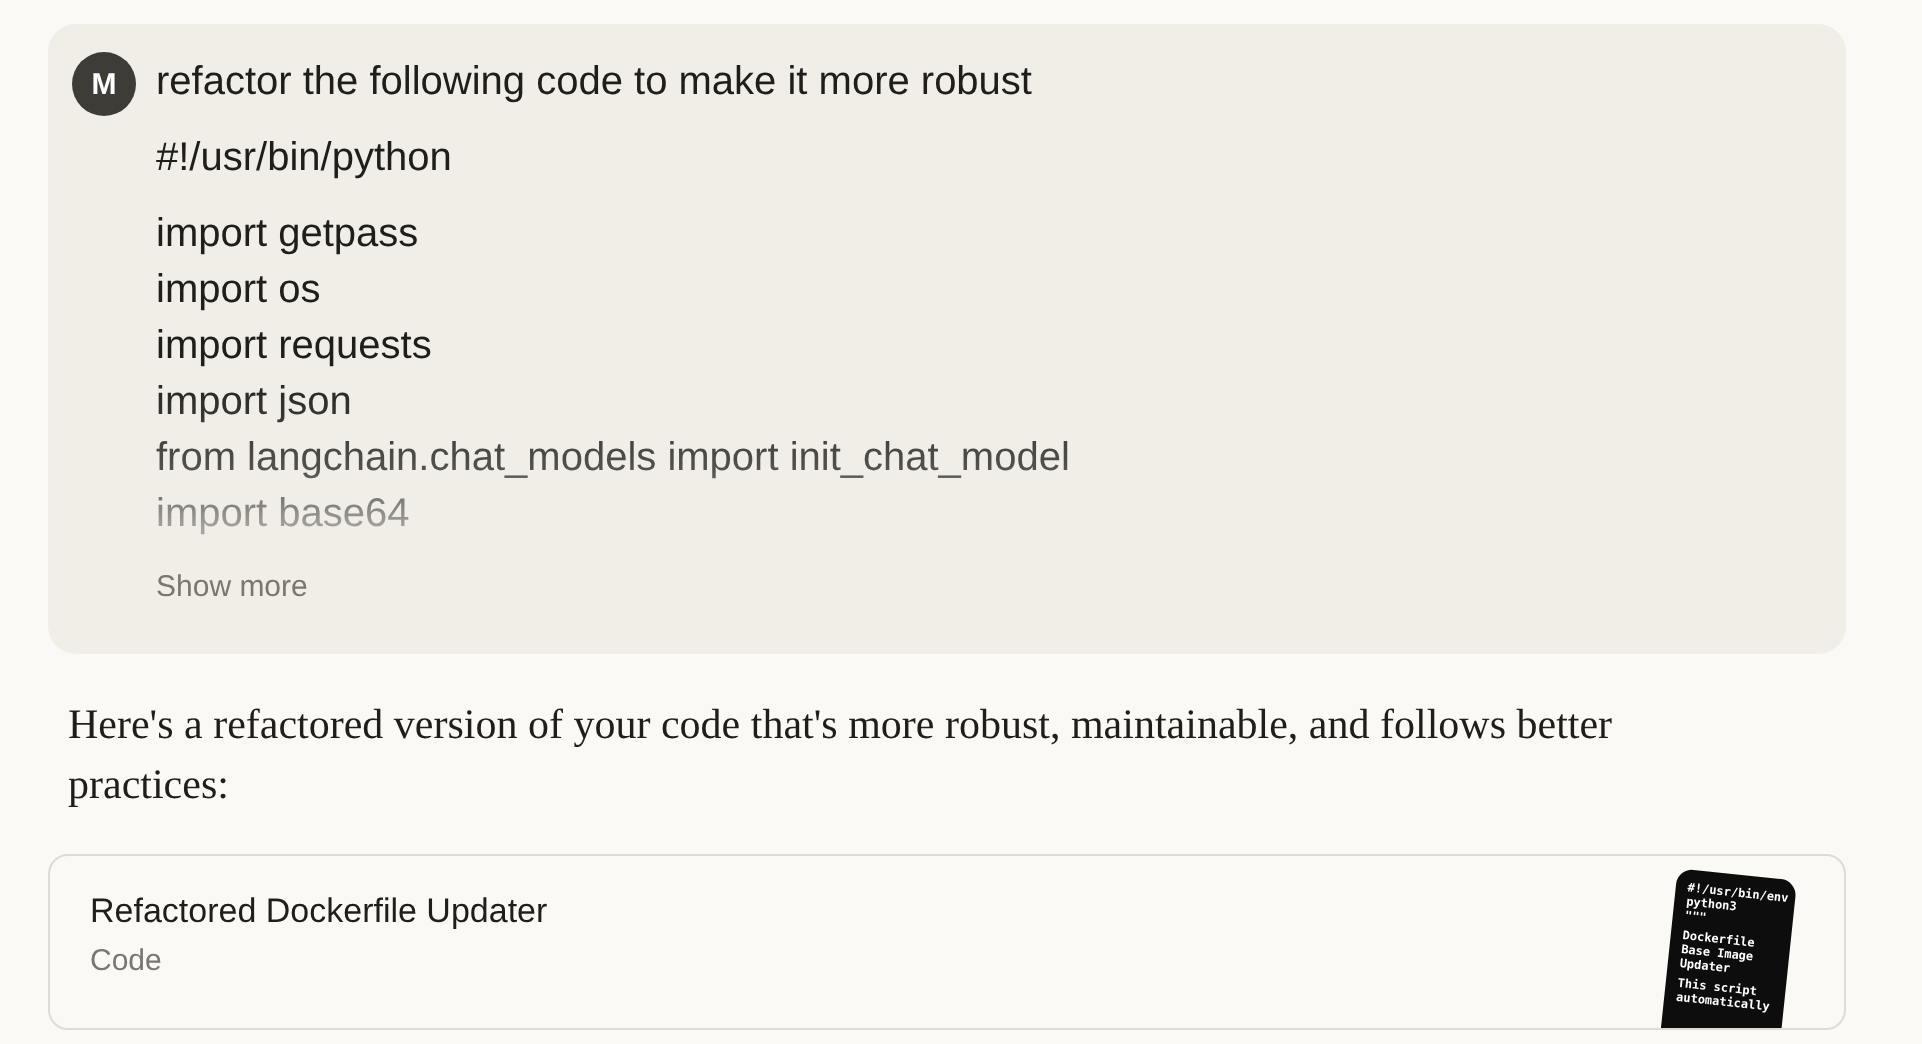 The image size is (1922, 1044). What do you see at coordinates (238, 291) in the screenshot?
I see `code-line: import os` at bounding box center [238, 291].